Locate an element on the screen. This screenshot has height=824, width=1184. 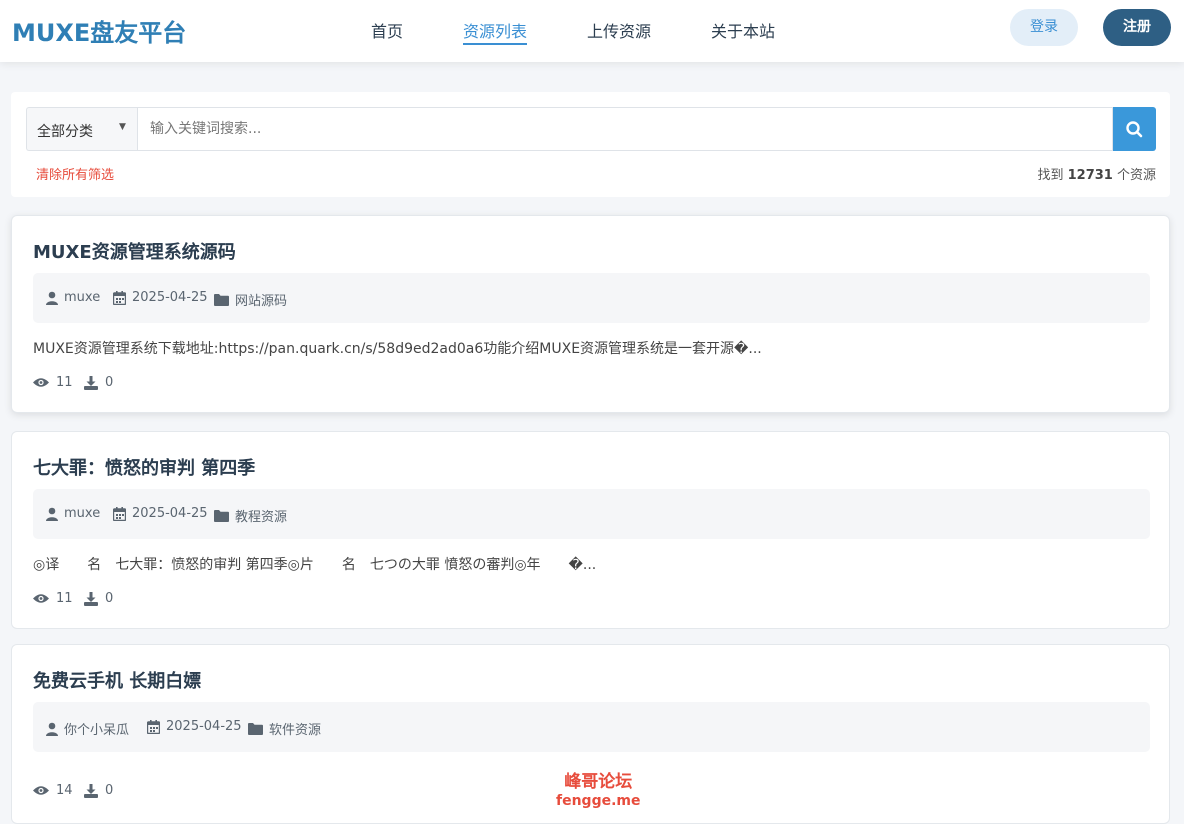
meta-category: 教程资源 is located at coordinates (250, 515).